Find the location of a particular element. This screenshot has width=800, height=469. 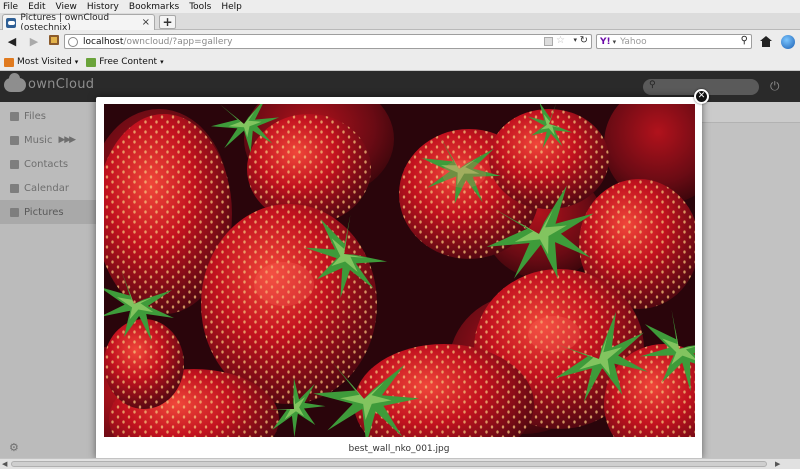

url-host: localhost is located at coordinates (103, 41).